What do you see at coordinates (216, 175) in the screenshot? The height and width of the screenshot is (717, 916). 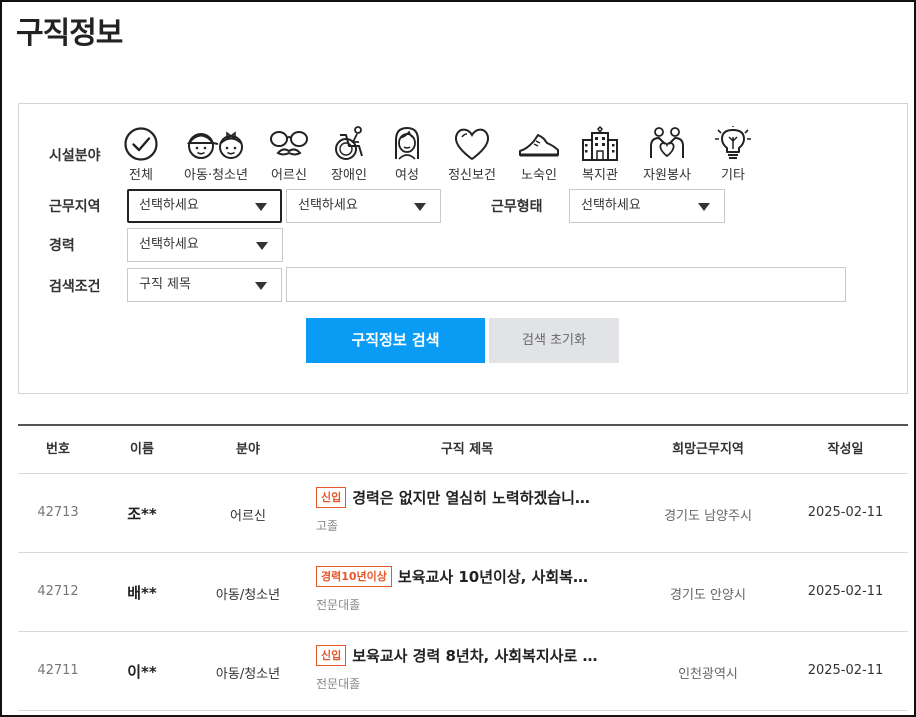 I see `facility-label-children: 아동·청소년` at bounding box center [216, 175].